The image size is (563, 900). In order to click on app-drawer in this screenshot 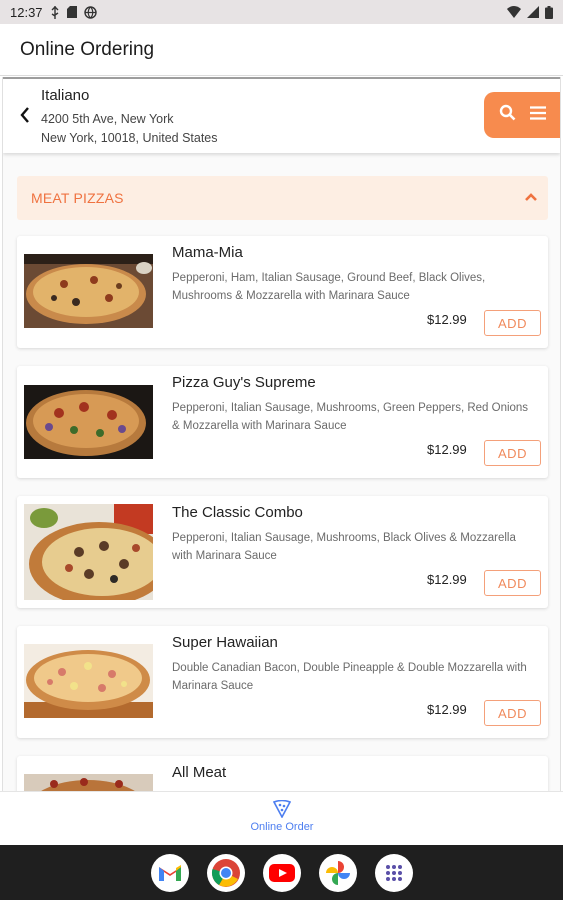, I will do `click(393, 872)`.